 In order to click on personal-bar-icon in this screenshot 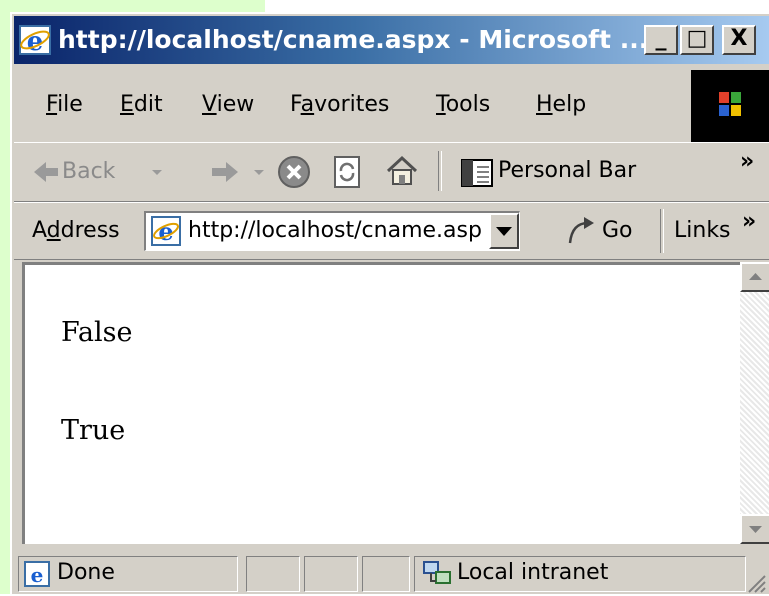, I will do `click(477, 173)`.